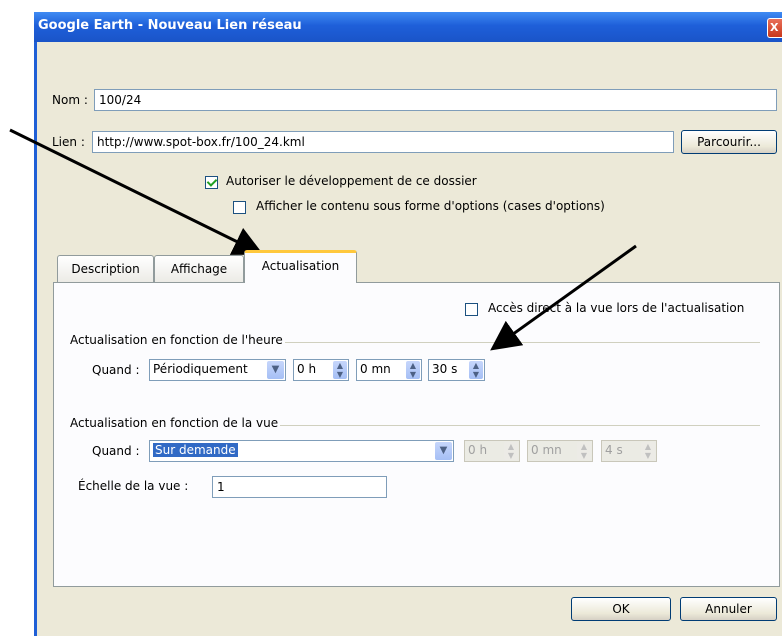 This screenshot has height=636, width=782. Describe the element at coordinates (300, 266) in the screenshot. I see `tab-actualisation: Actualisation` at that location.